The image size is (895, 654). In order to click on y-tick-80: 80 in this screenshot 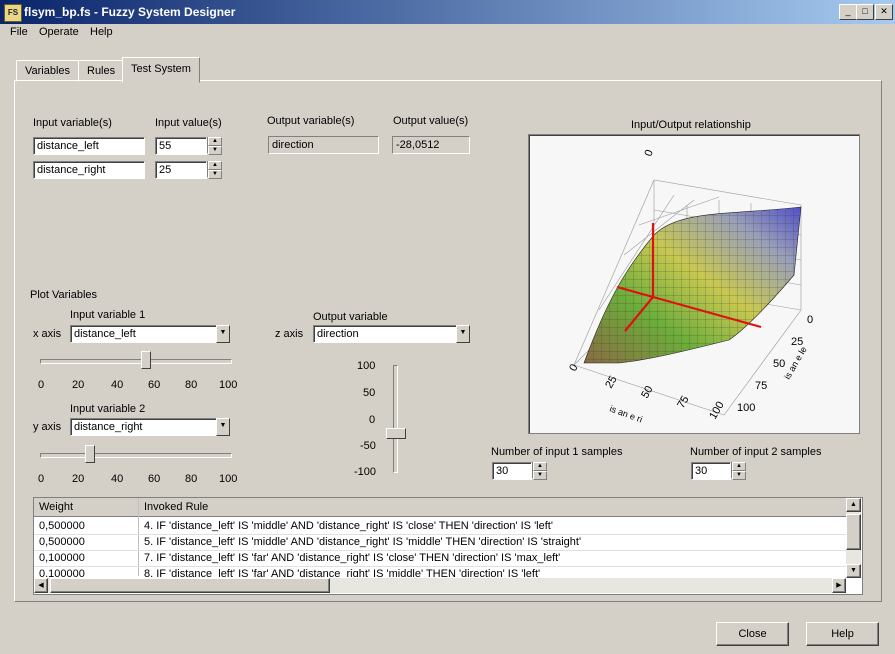, I will do `click(191, 479)`.